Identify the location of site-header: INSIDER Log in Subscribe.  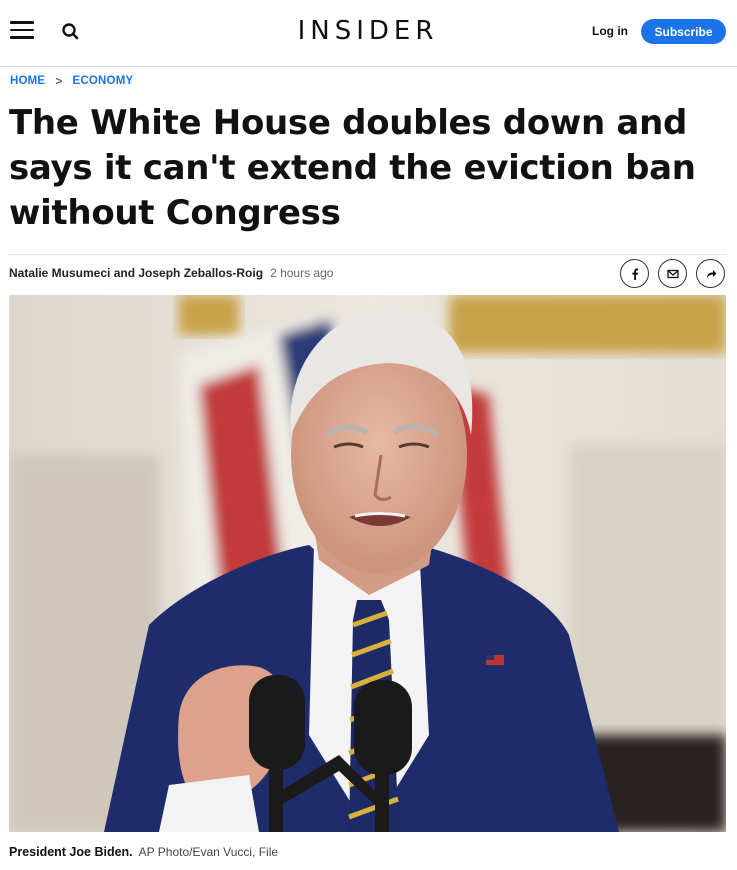
(368, 33).